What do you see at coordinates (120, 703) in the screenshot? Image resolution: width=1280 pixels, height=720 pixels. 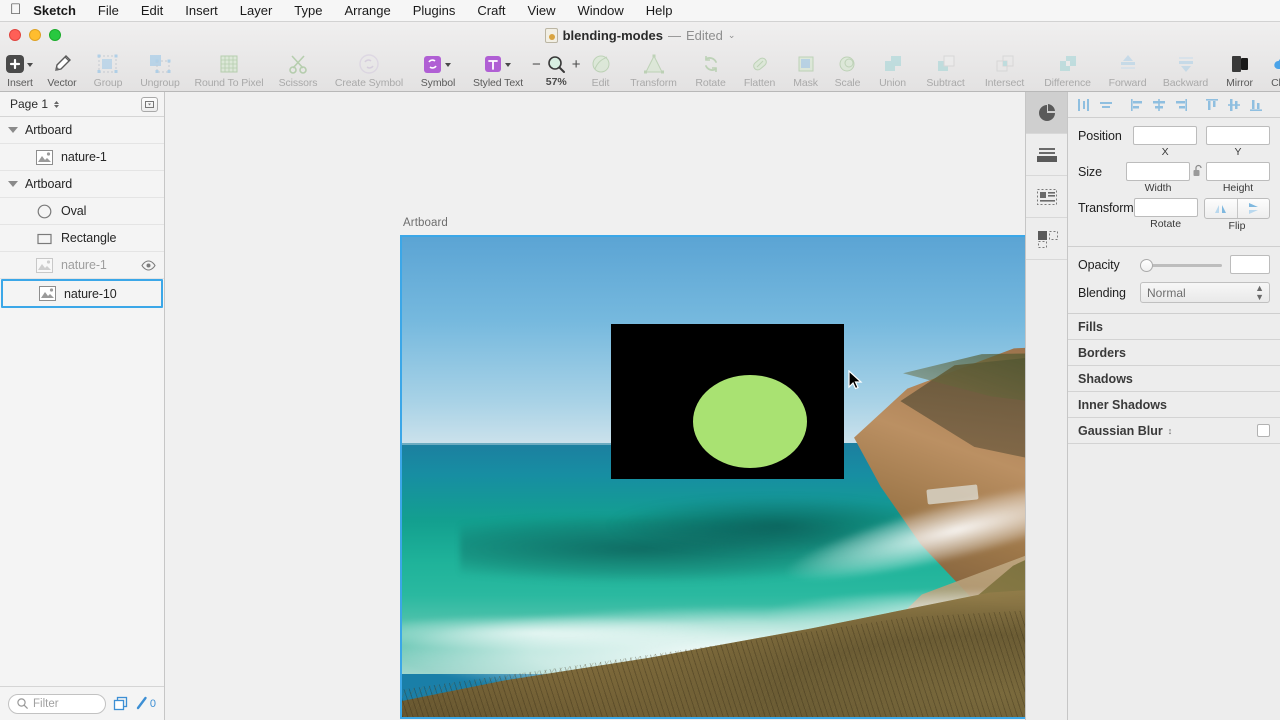 I see `duplicate-button` at bounding box center [120, 703].